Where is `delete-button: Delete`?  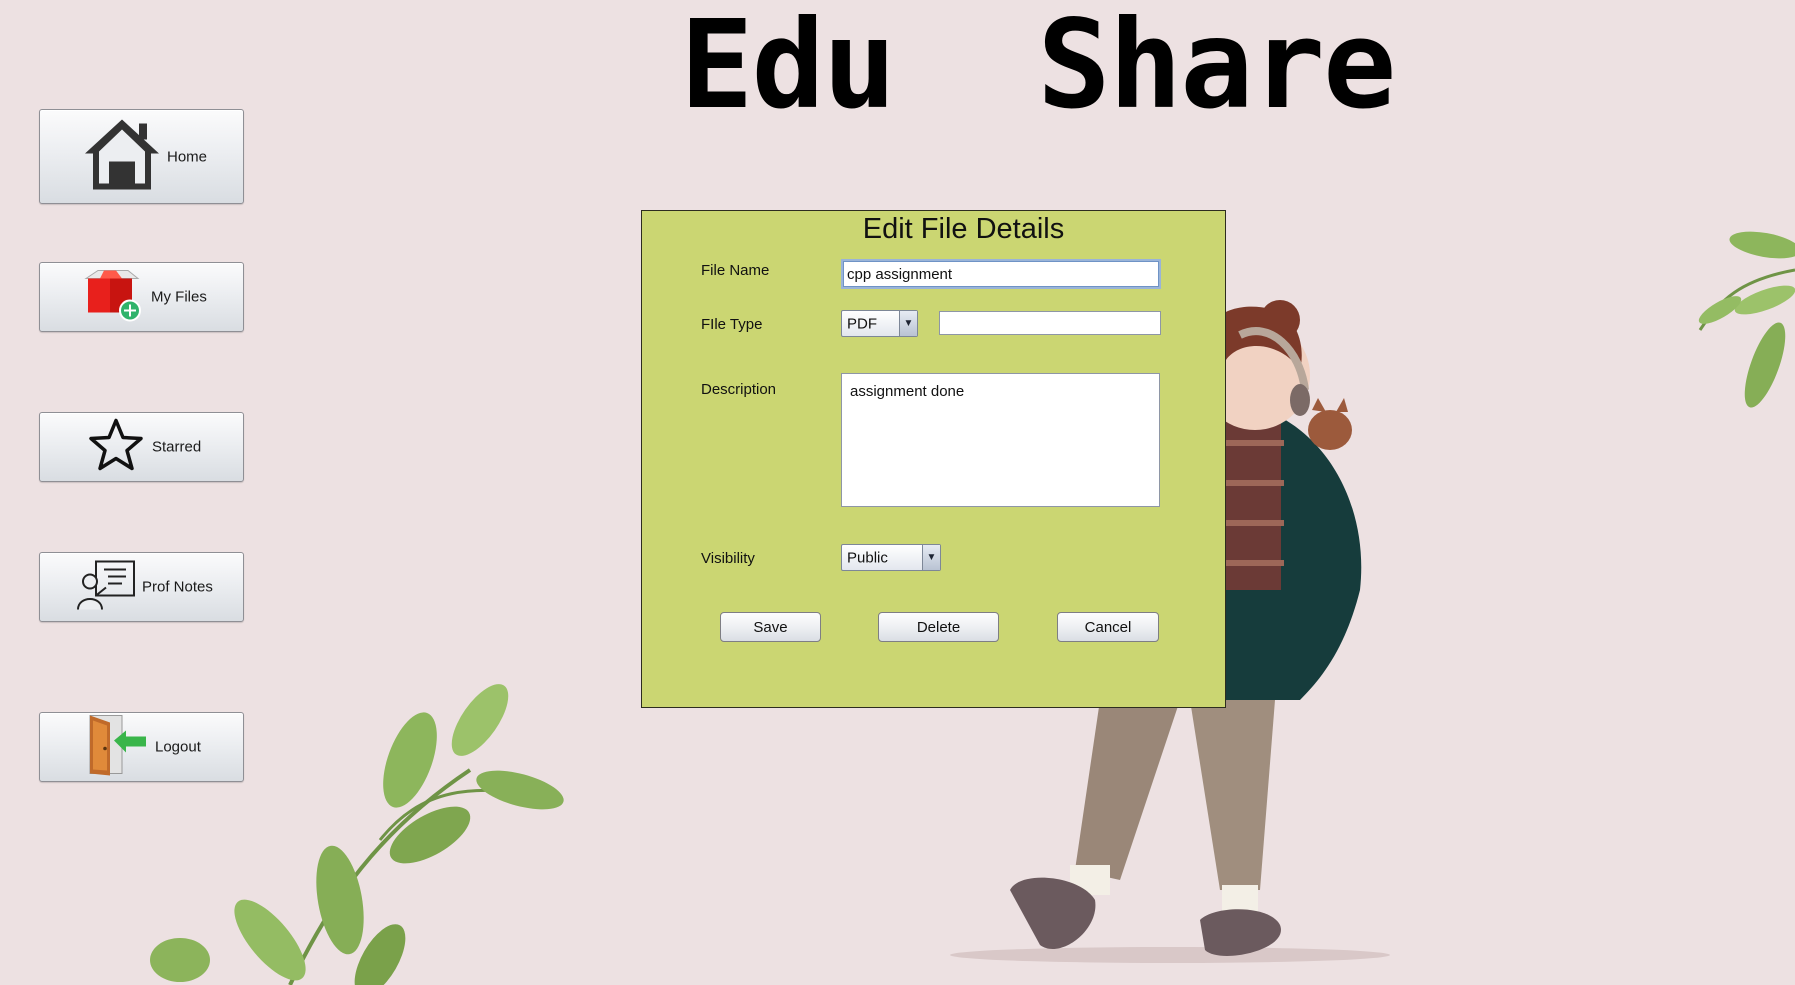
delete-button: Delete is located at coordinates (938, 627).